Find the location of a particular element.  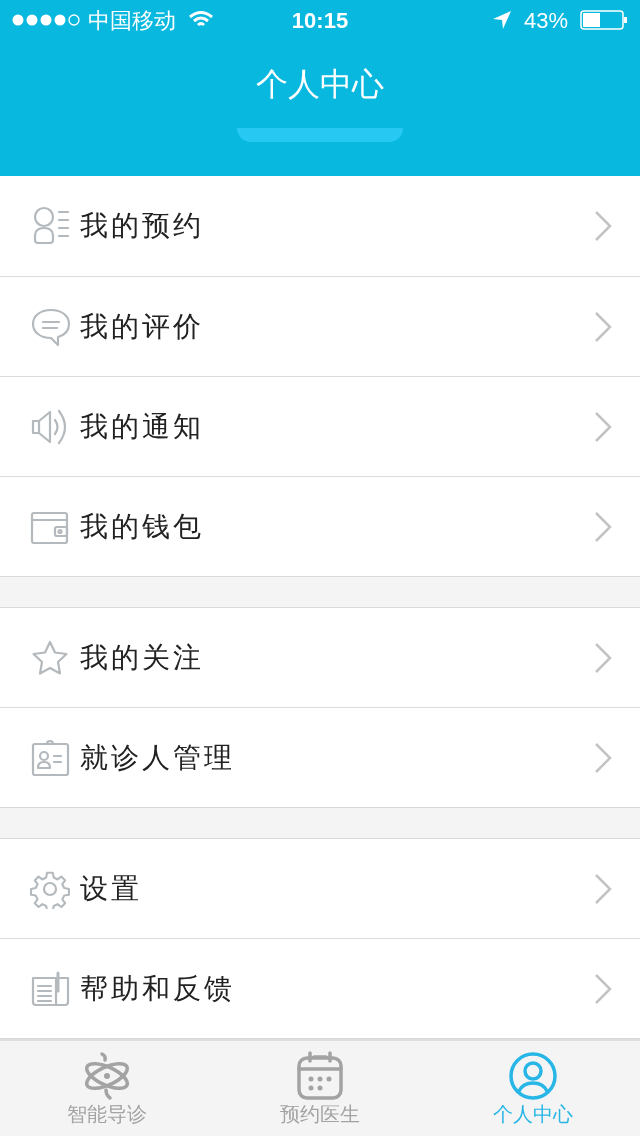

menu-label: 就诊人管理 is located at coordinates (157, 757).